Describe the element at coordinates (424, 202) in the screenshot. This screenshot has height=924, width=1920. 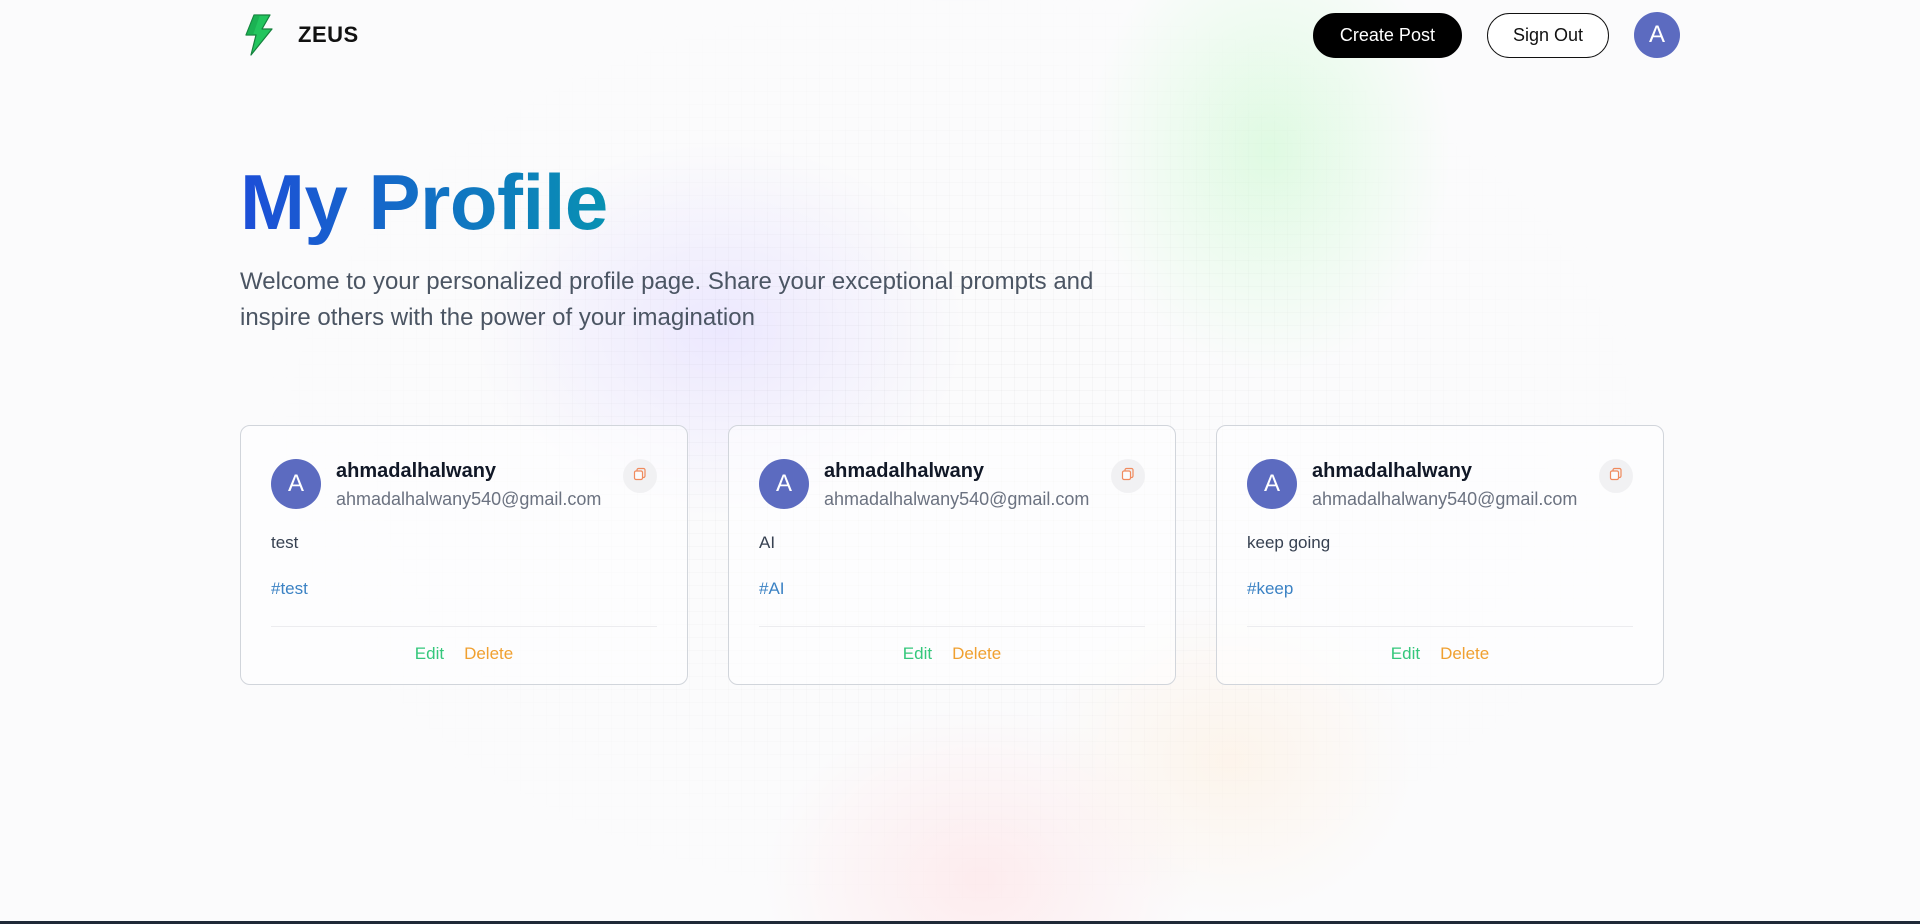
I see `page-title: My Profile` at that location.